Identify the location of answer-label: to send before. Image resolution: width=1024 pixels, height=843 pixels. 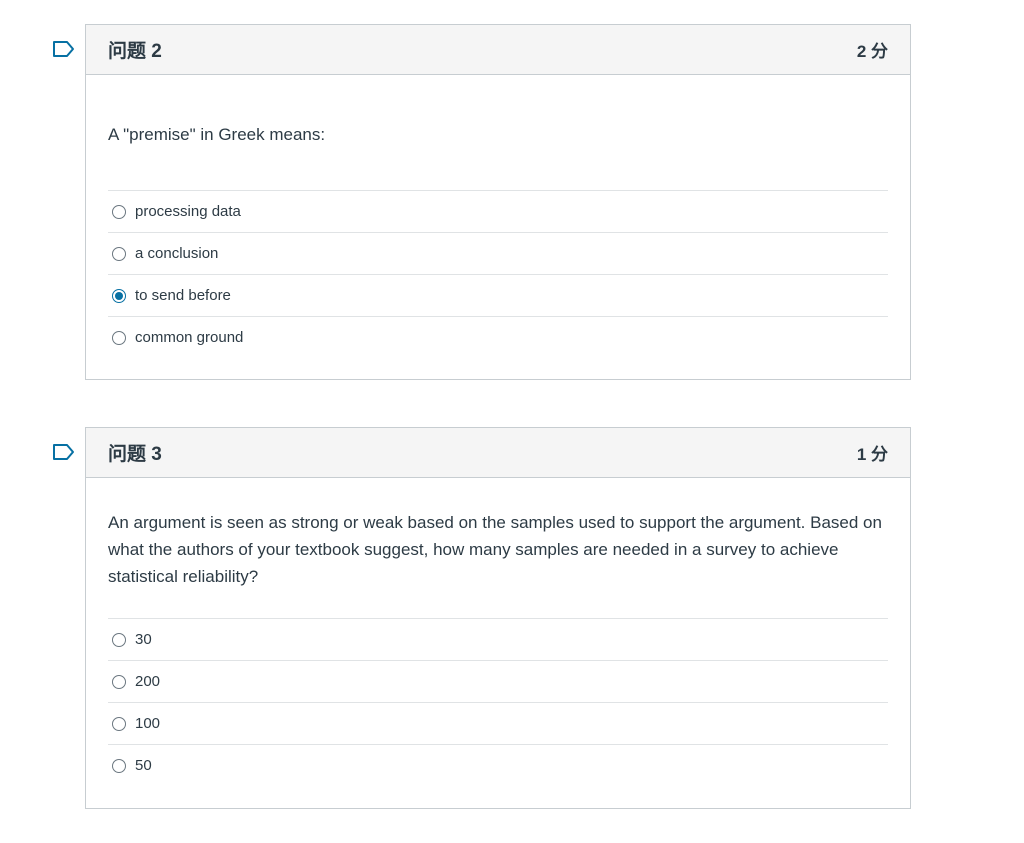
(183, 295).